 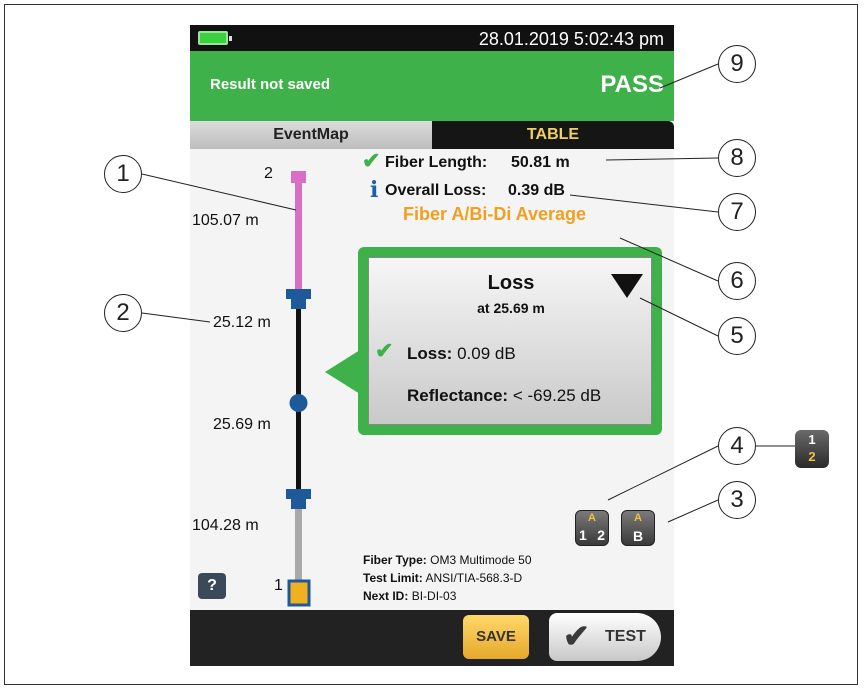 What do you see at coordinates (812, 439) in the screenshot?
I see `swap-12-icon: 1` at bounding box center [812, 439].